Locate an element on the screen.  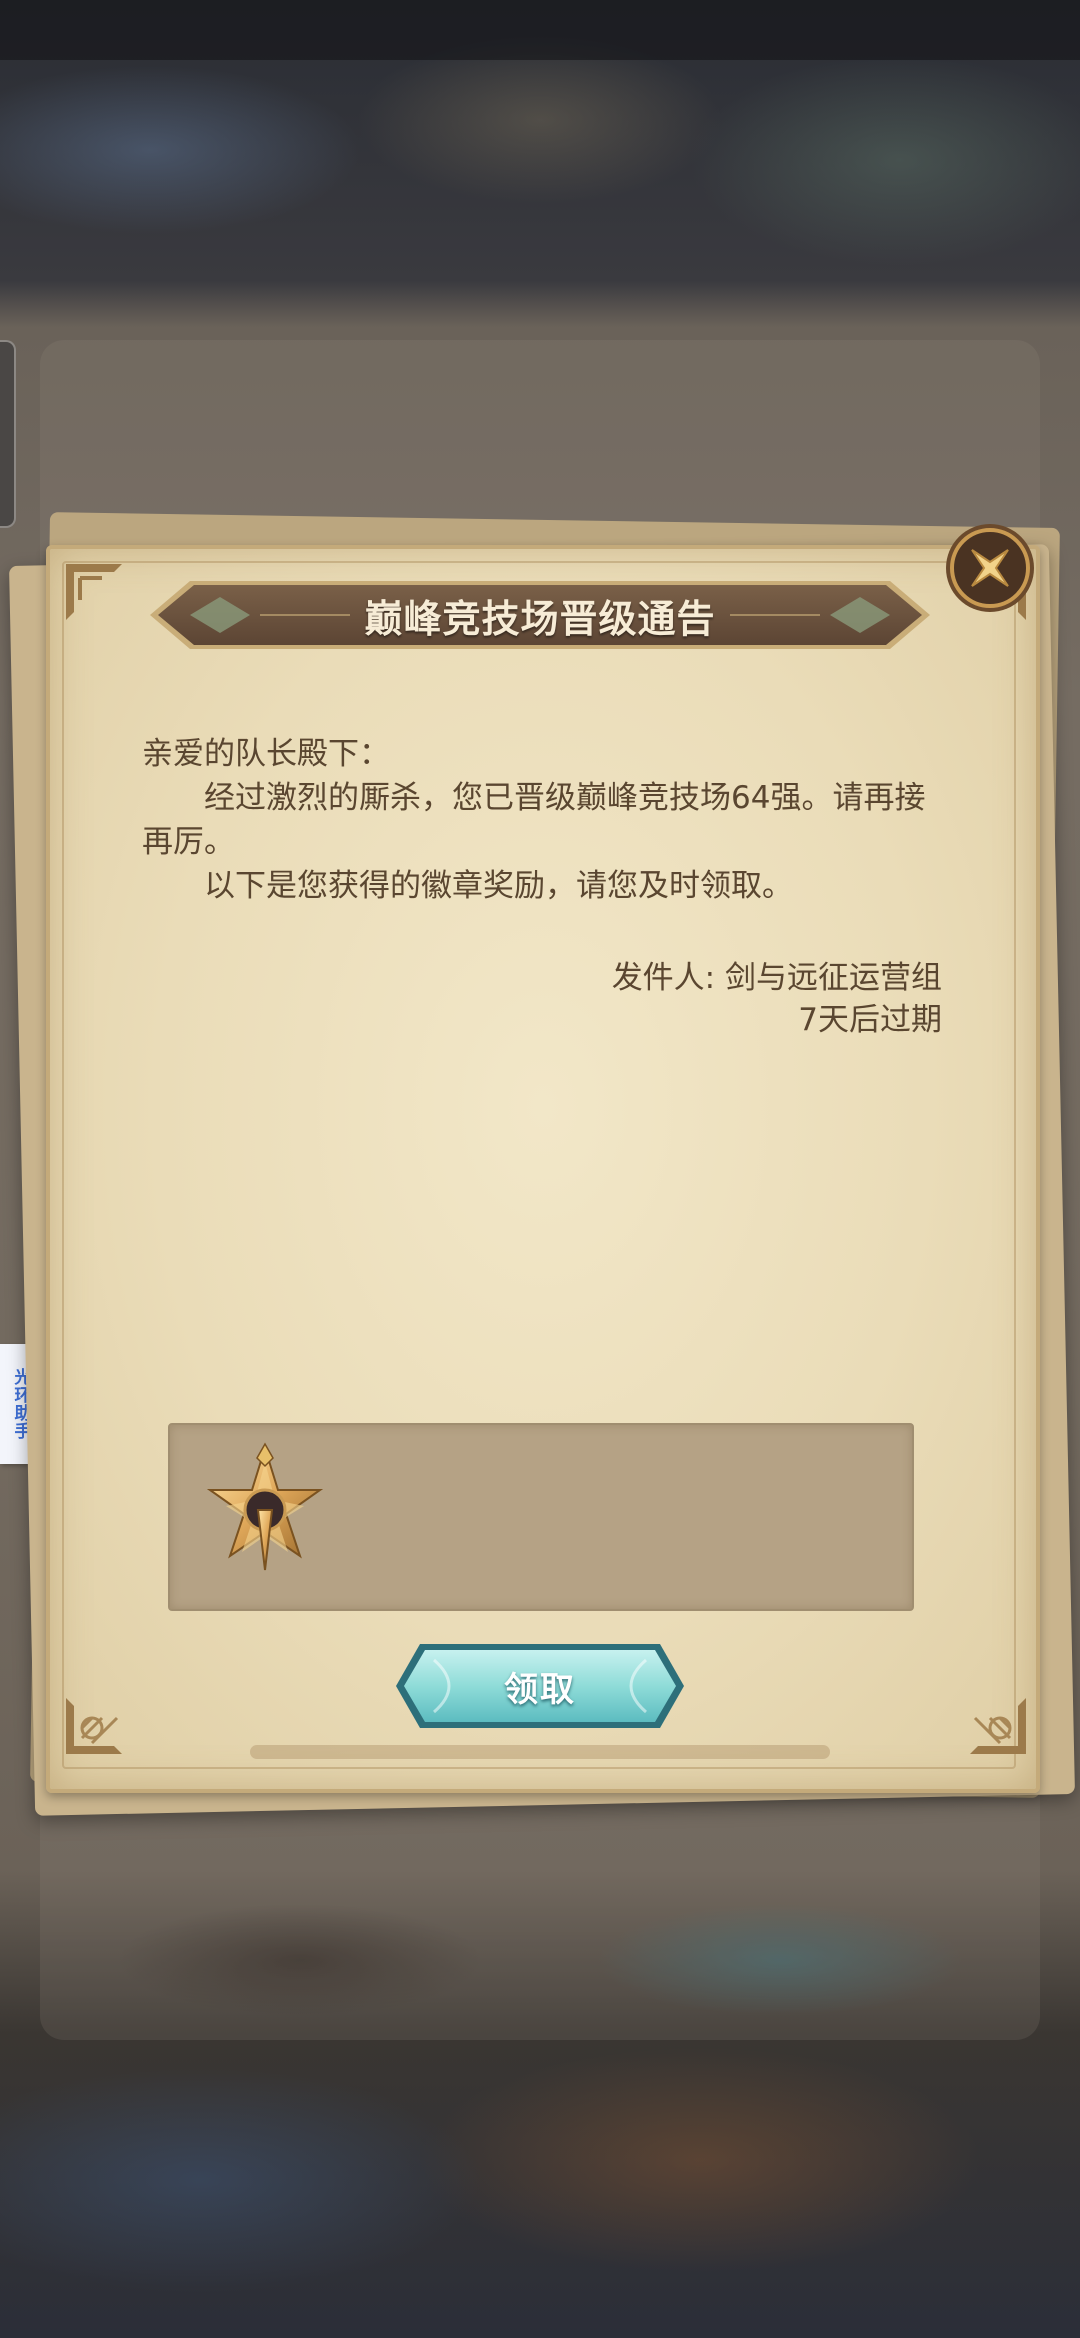
sender-block: 发件人: 剑与远征运营组 7天后过期 is located at coordinates (721, 999).